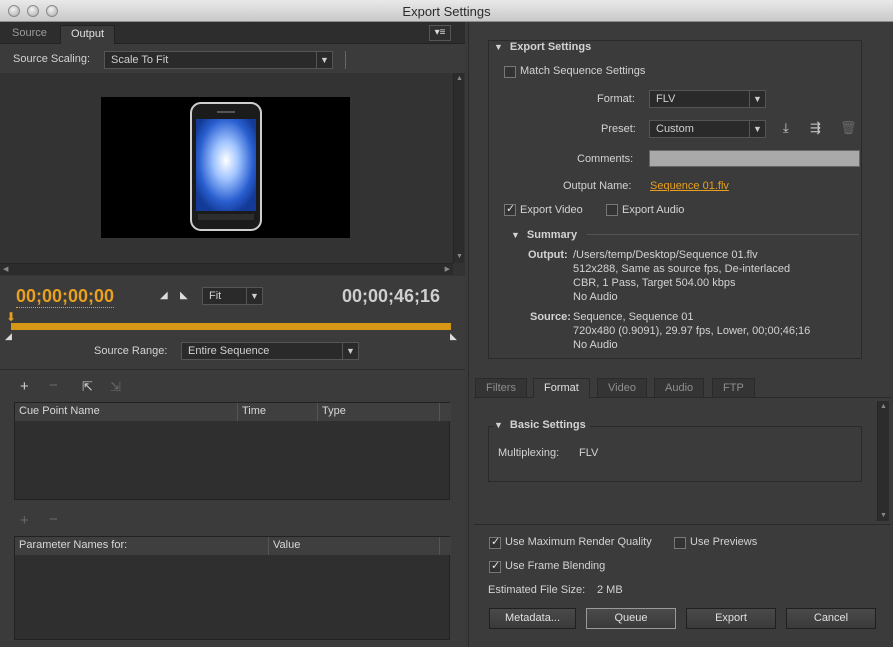 This screenshot has width=893, height=647. What do you see at coordinates (458, 168) in the screenshot?
I see `preview-vertical-scrollbar: ▲ ▼` at bounding box center [458, 168].